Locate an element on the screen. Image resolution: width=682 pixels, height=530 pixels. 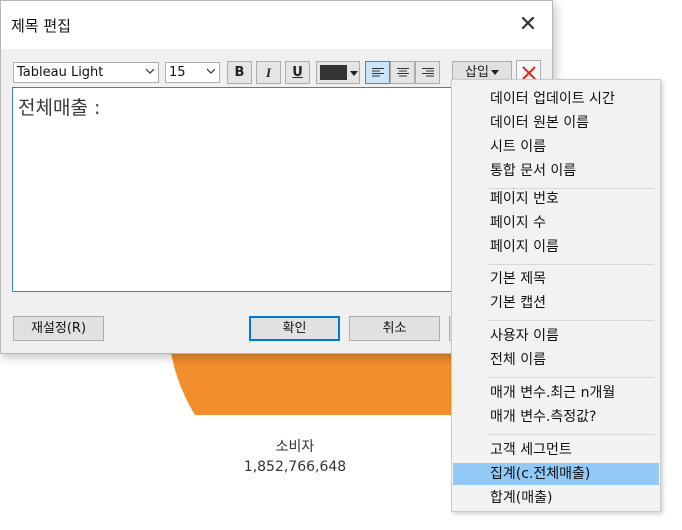
font-family-value: Tableau Light is located at coordinates (60, 72).